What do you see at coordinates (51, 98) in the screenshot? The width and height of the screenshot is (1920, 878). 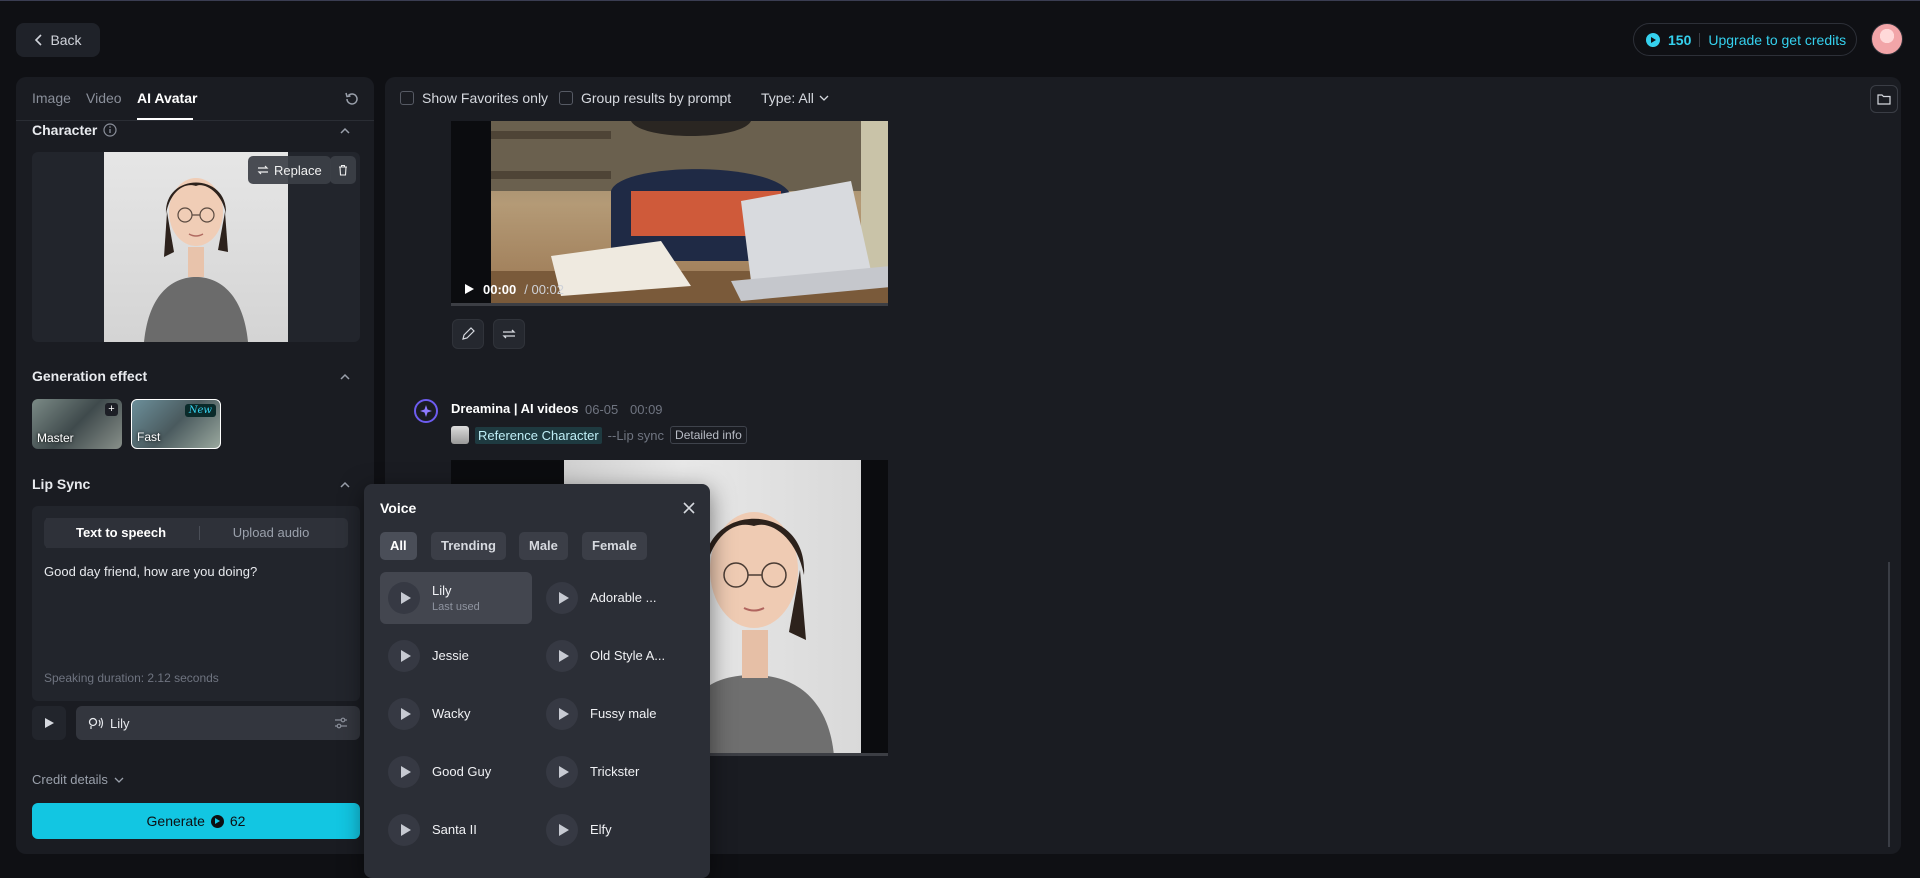 I see `tab-image: Image` at bounding box center [51, 98].